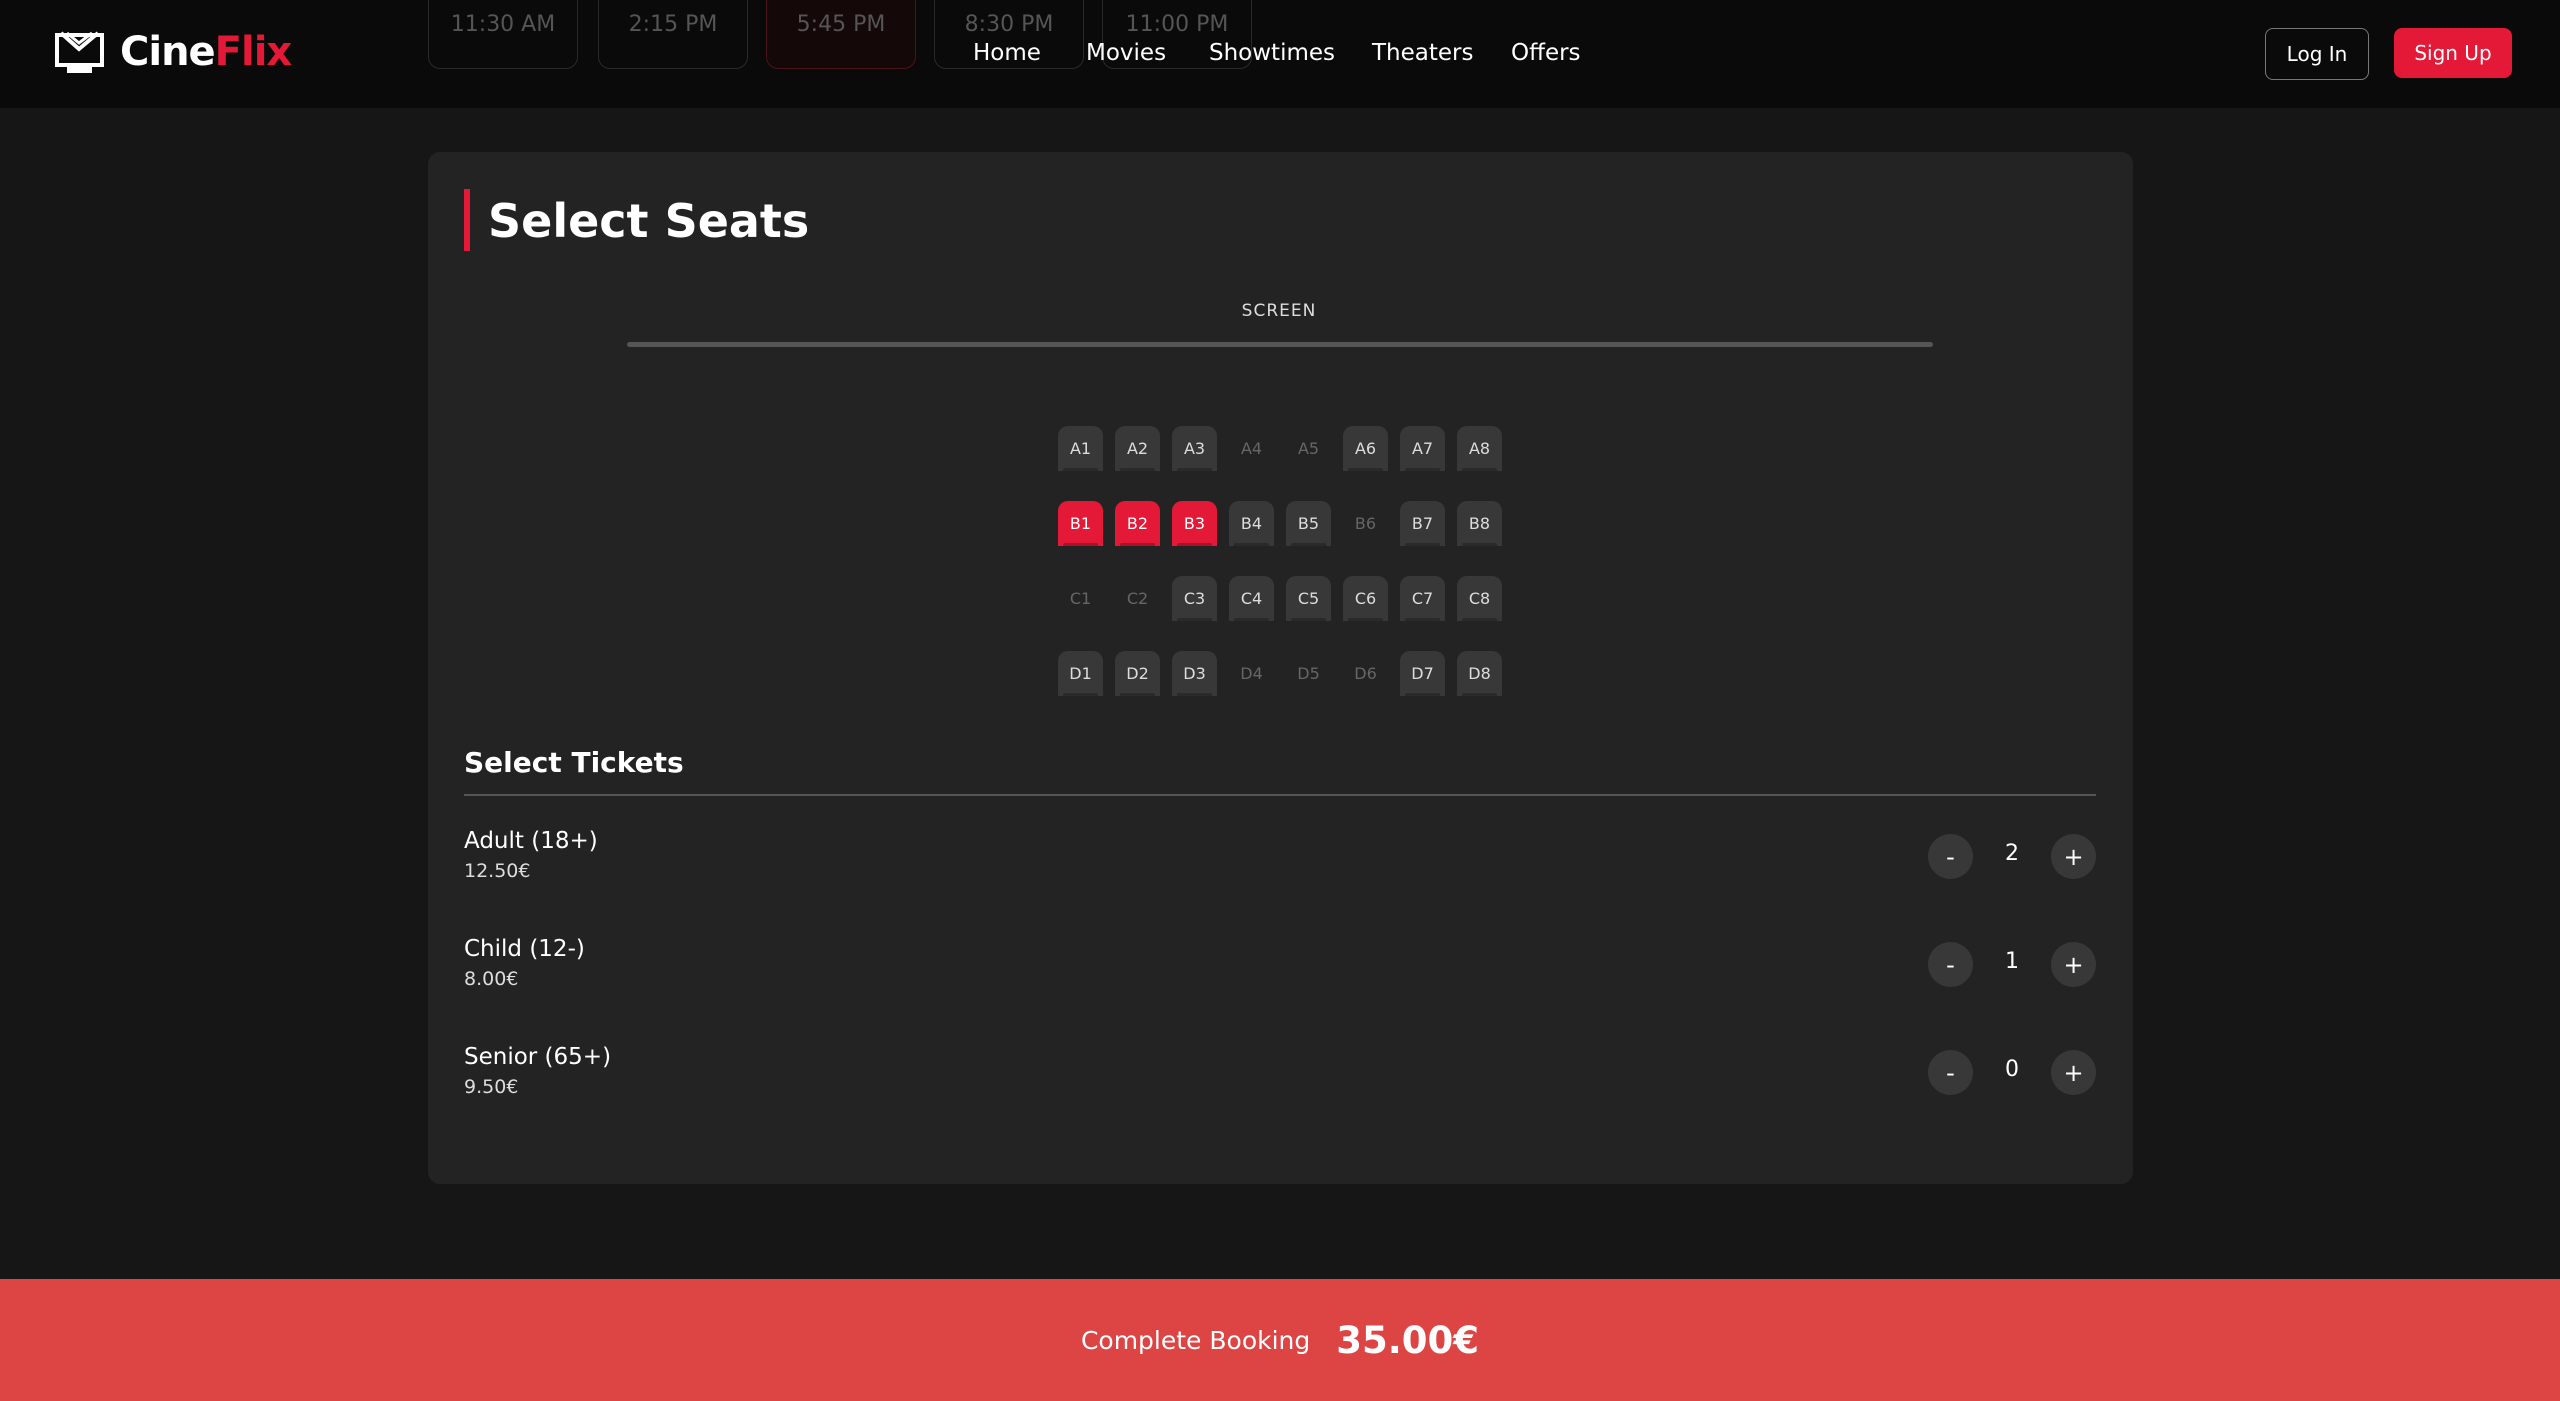 The image size is (2560, 1401). I want to click on seat-available: D1, so click(1080, 673).